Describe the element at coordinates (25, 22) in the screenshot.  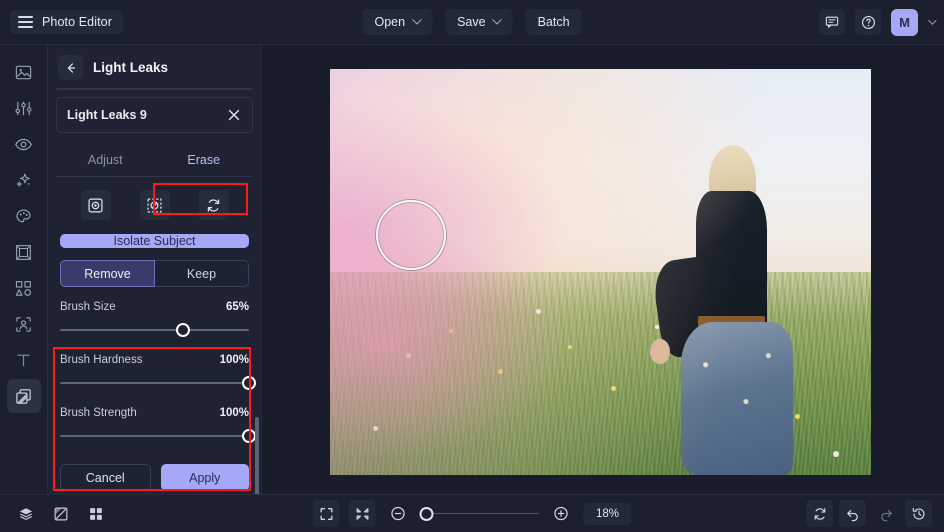
I see `hamburger-icon` at that location.